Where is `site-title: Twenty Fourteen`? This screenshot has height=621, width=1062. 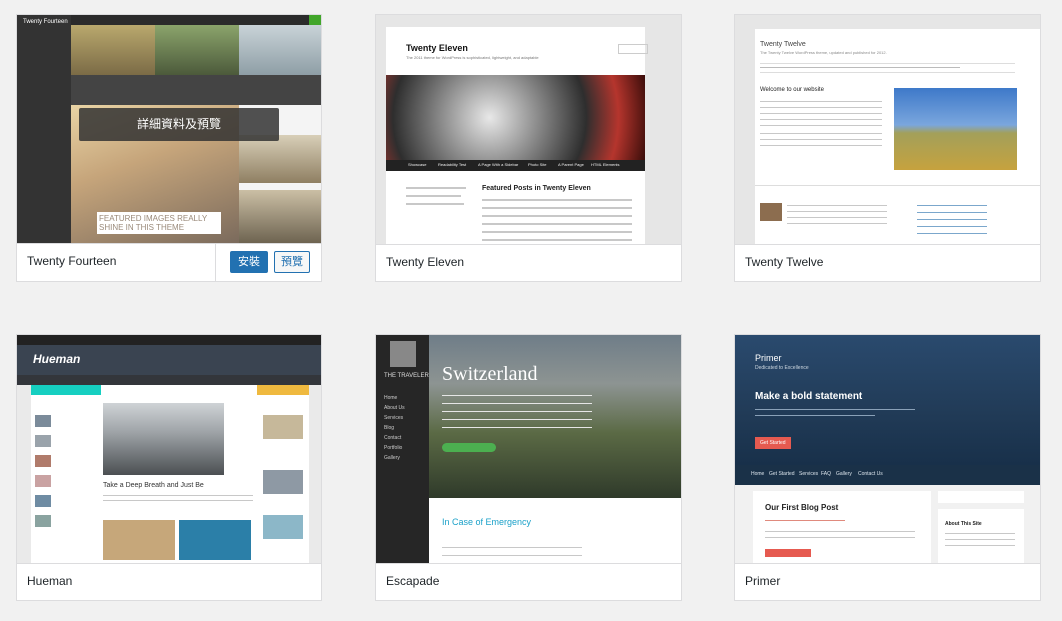 site-title: Twenty Fourteen is located at coordinates (45, 22).